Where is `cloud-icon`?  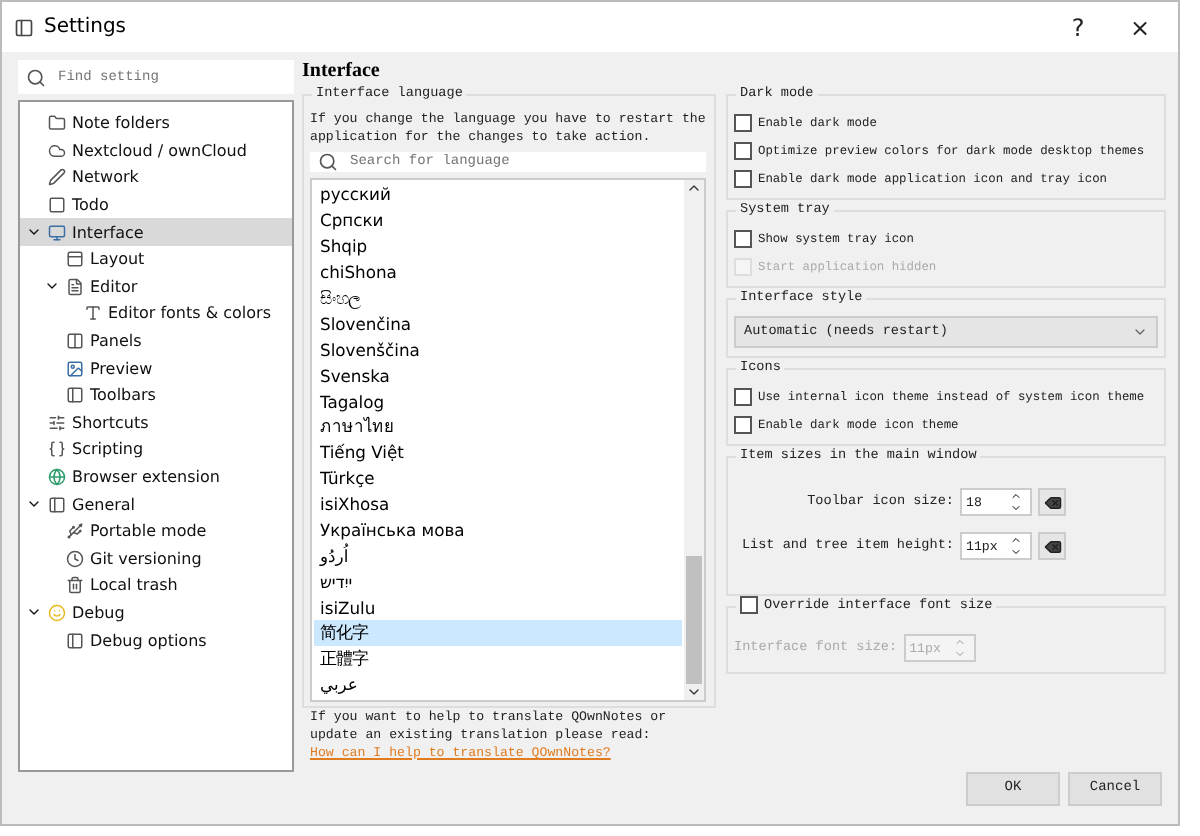
cloud-icon is located at coordinates (57, 150).